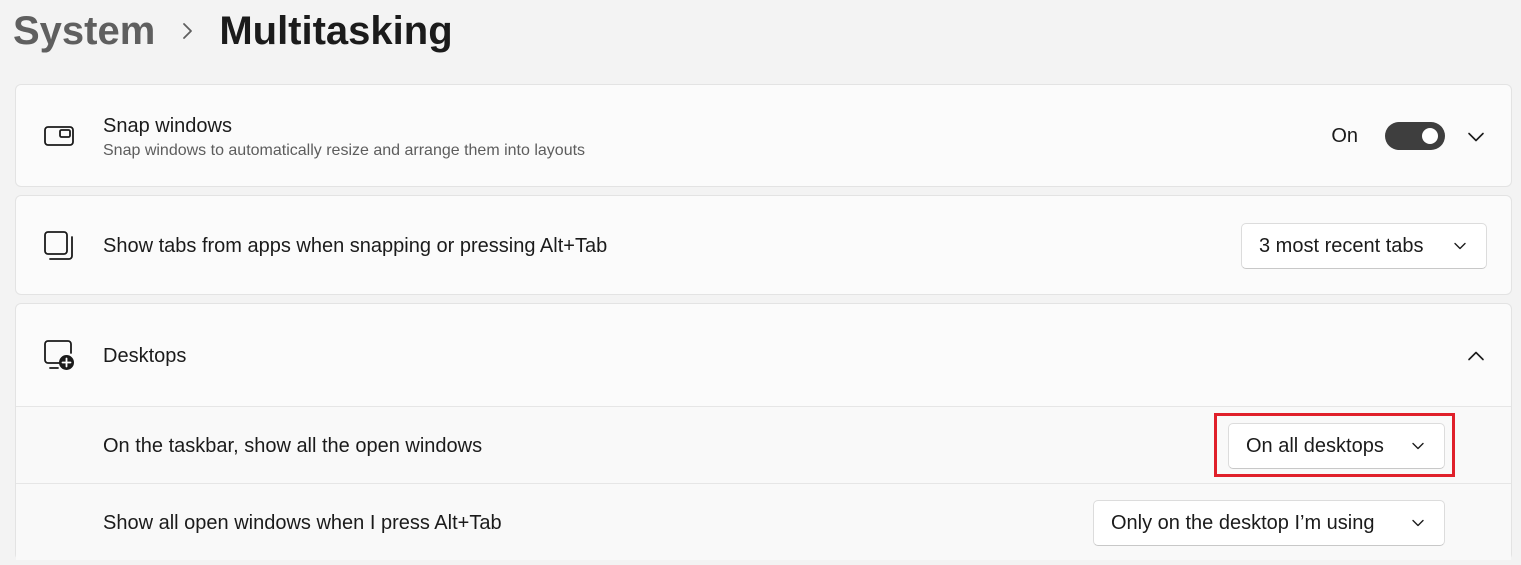  What do you see at coordinates (188, 31) in the screenshot?
I see `chevron-right-icon` at bounding box center [188, 31].